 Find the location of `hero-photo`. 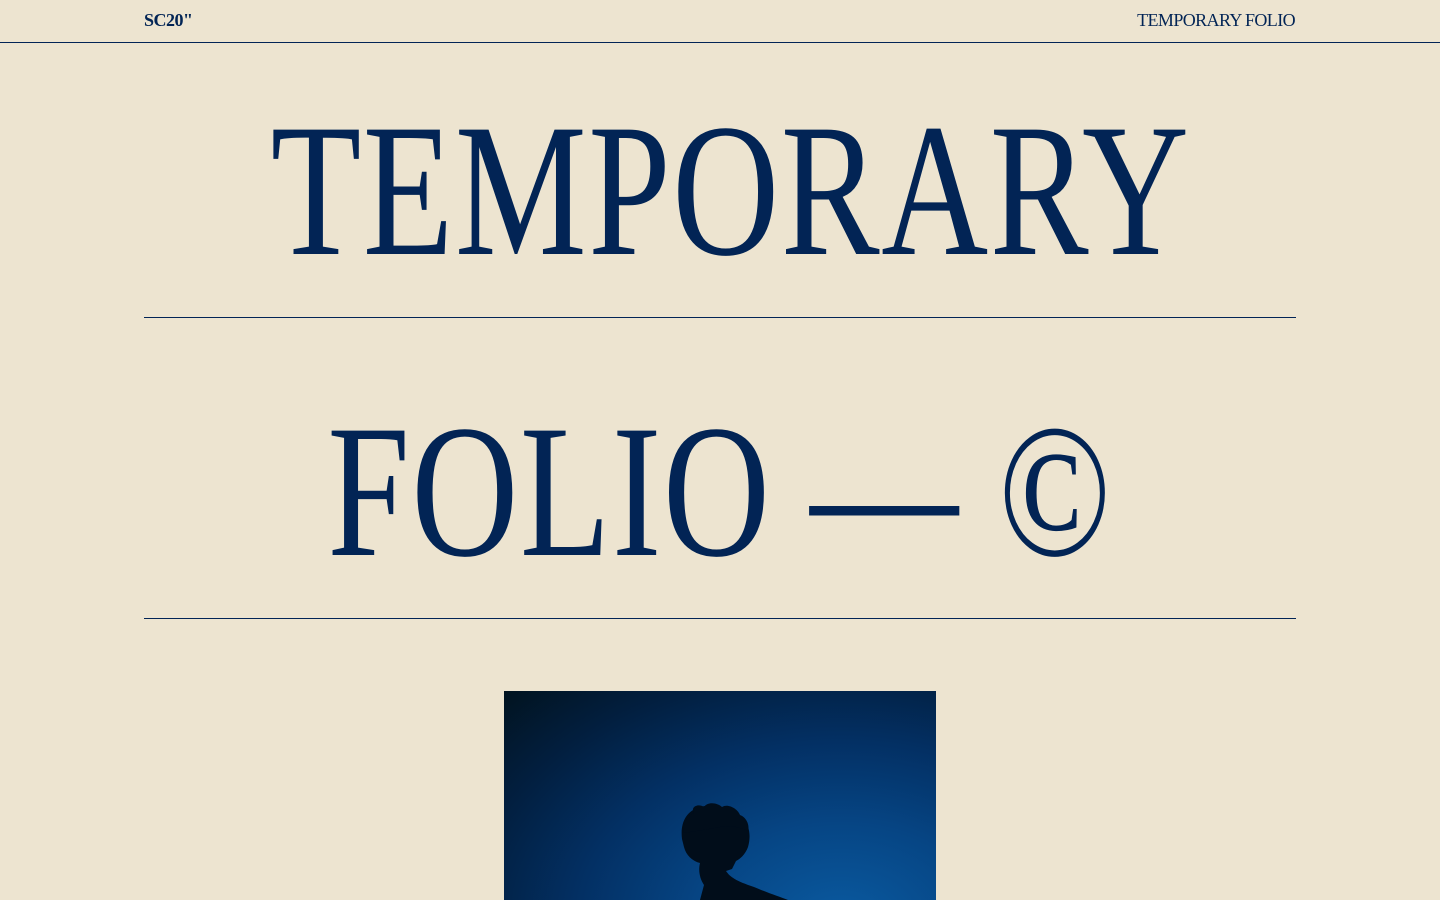

hero-photo is located at coordinates (720, 795).